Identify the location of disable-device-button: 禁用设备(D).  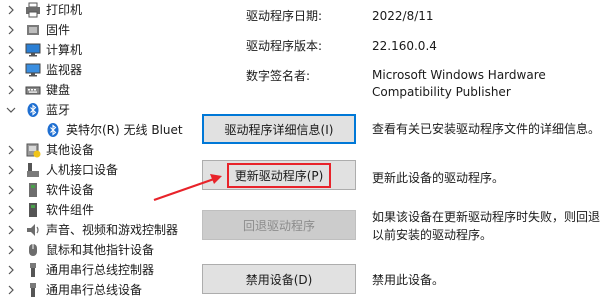
(279, 279).